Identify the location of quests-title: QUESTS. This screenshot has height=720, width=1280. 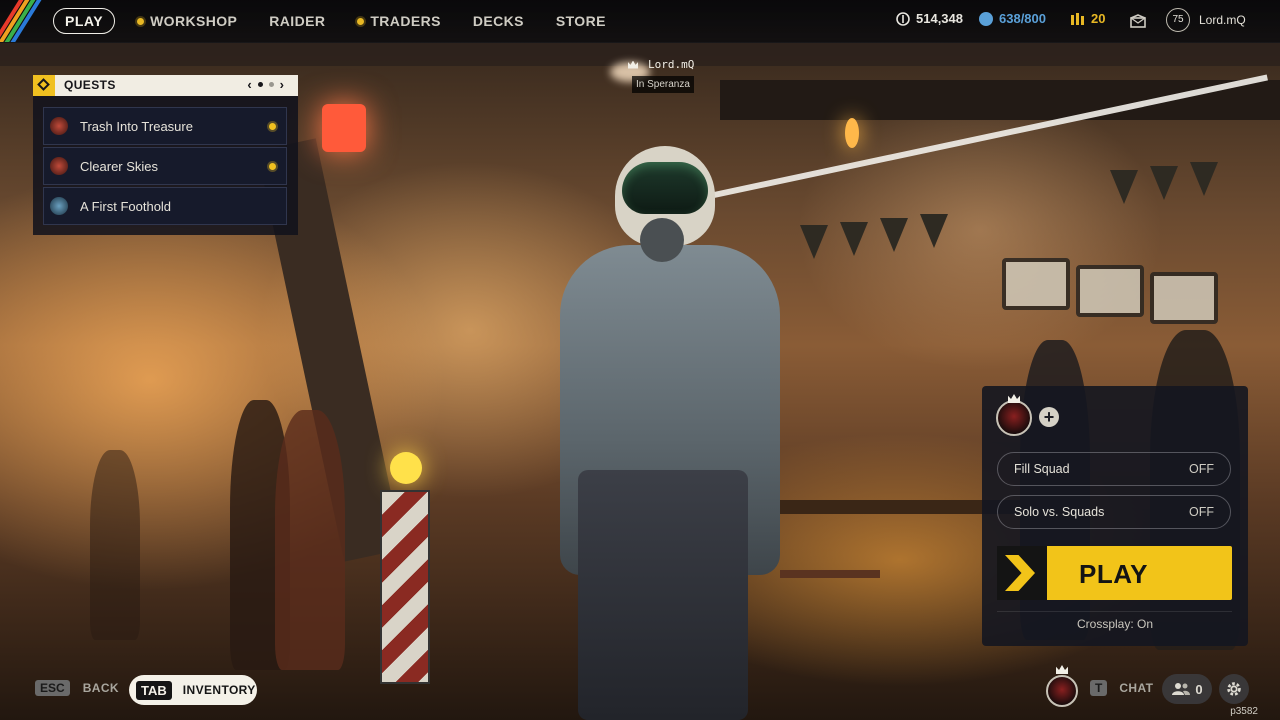
(90, 85).